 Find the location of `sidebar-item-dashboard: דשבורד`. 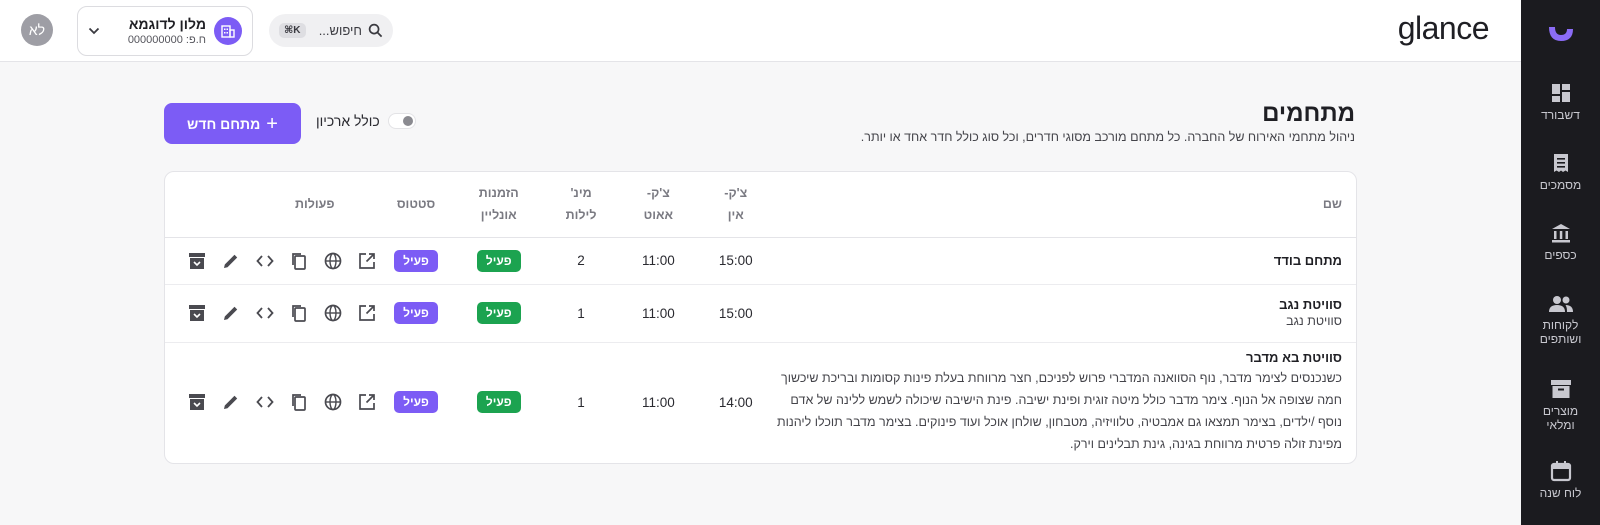

sidebar-item-dashboard: דשבורד is located at coordinates (1560, 102).